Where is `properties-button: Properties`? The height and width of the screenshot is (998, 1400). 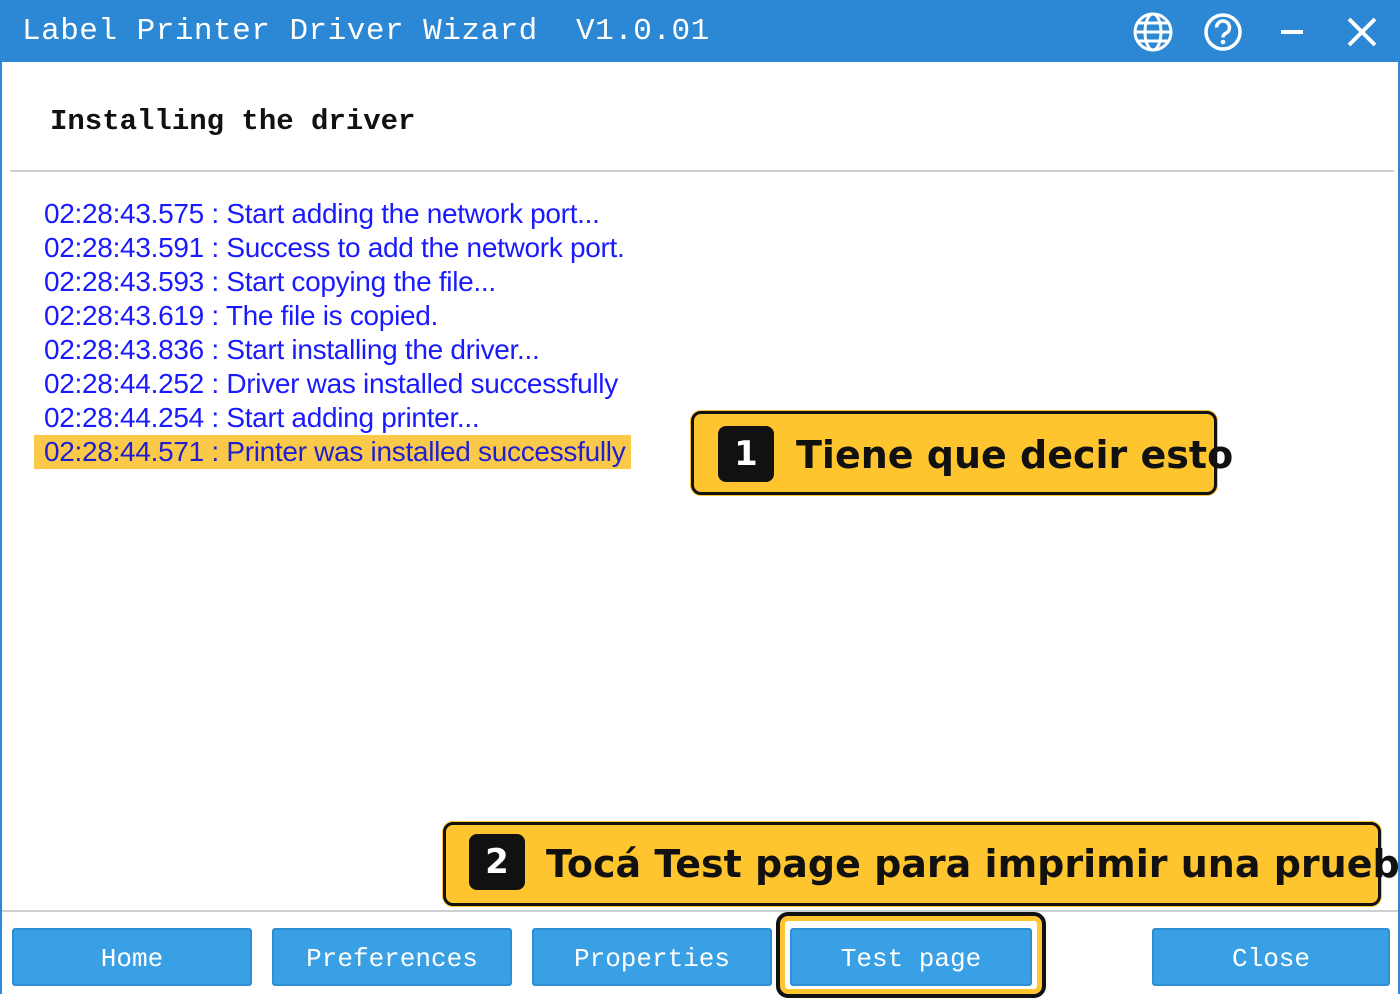
properties-button: Properties is located at coordinates (652, 957).